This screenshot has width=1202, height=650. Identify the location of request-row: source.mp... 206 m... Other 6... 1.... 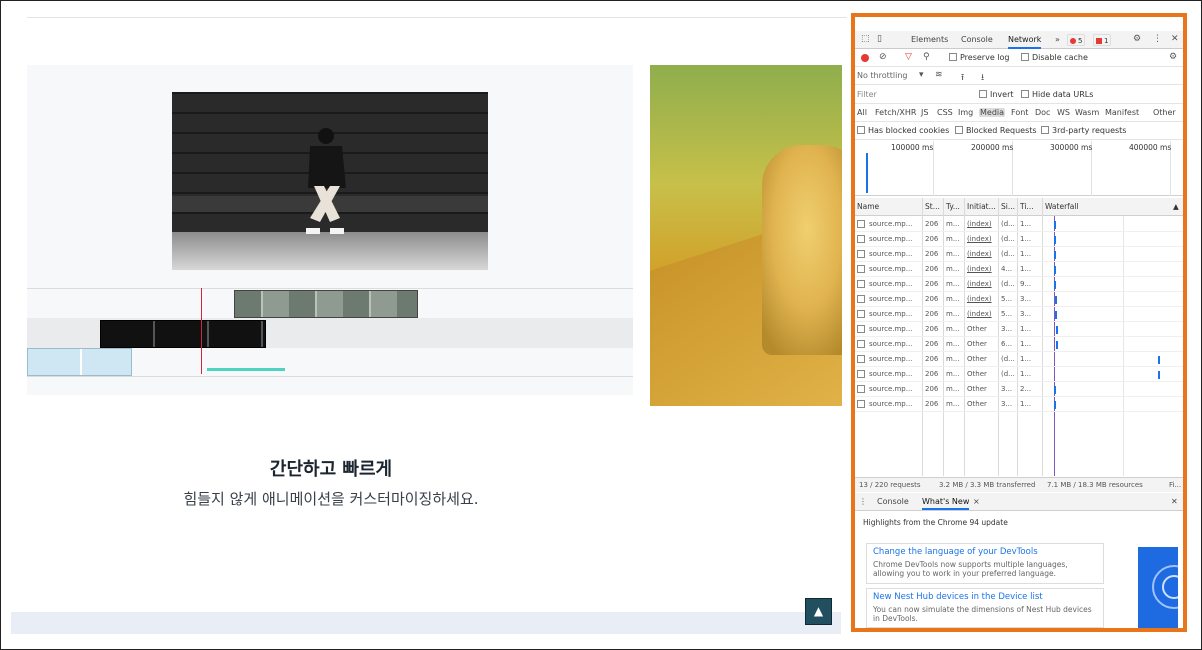
(1019, 344).